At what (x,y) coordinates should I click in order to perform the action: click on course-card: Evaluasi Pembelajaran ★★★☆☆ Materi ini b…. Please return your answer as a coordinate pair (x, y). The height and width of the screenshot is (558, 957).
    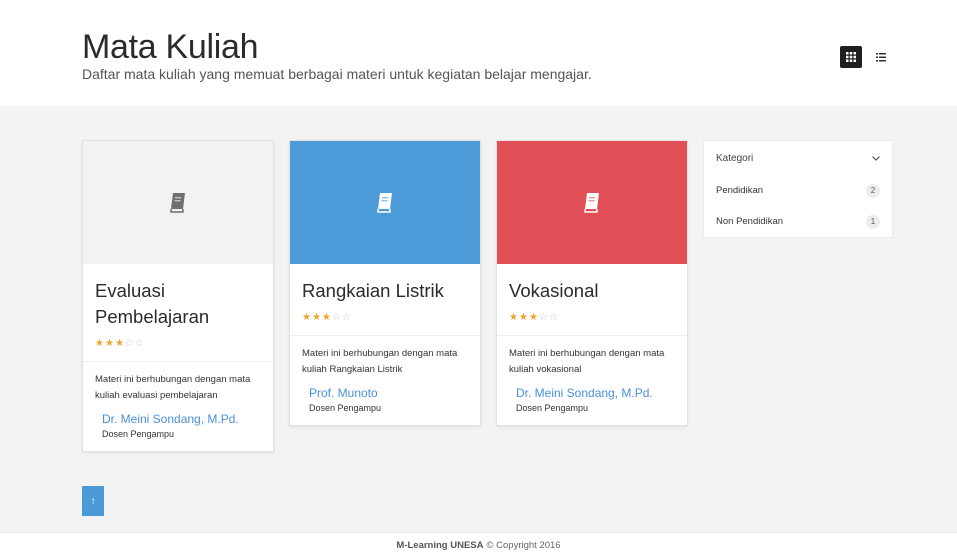
    Looking at the image, I should click on (178, 296).